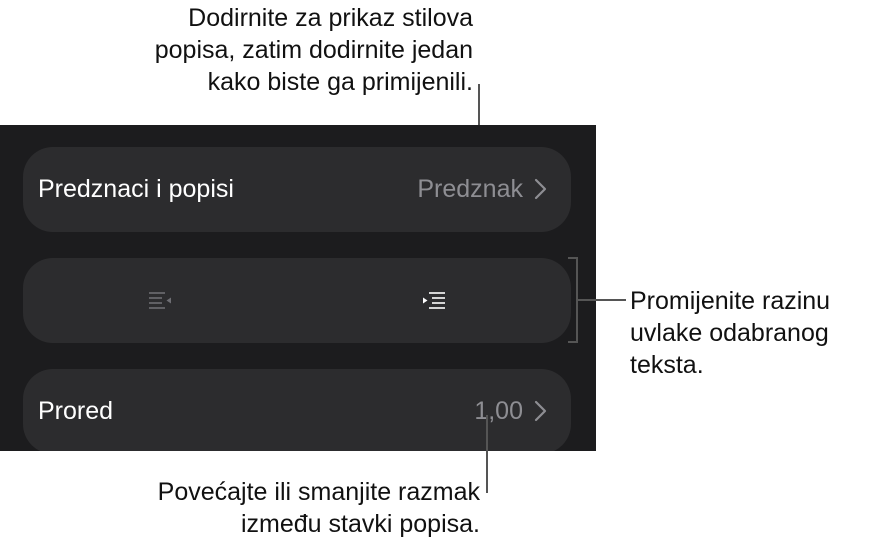  What do you see at coordinates (136, 189) in the screenshot?
I see `bullets-and-lists-label: Predznaci i popisi` at bounding box center [136, 189].